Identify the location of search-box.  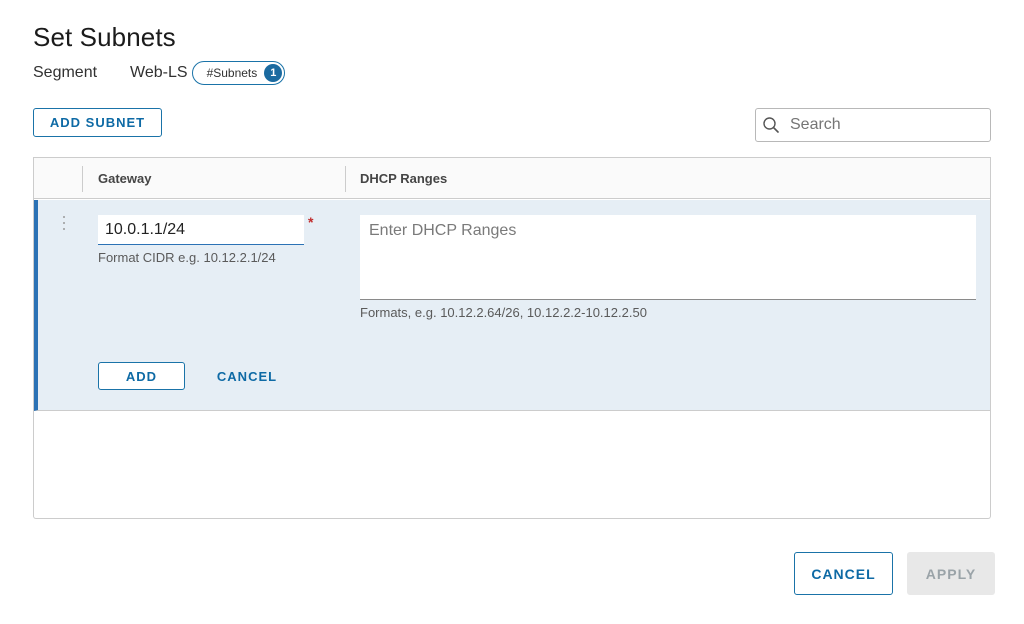
(873, 125).